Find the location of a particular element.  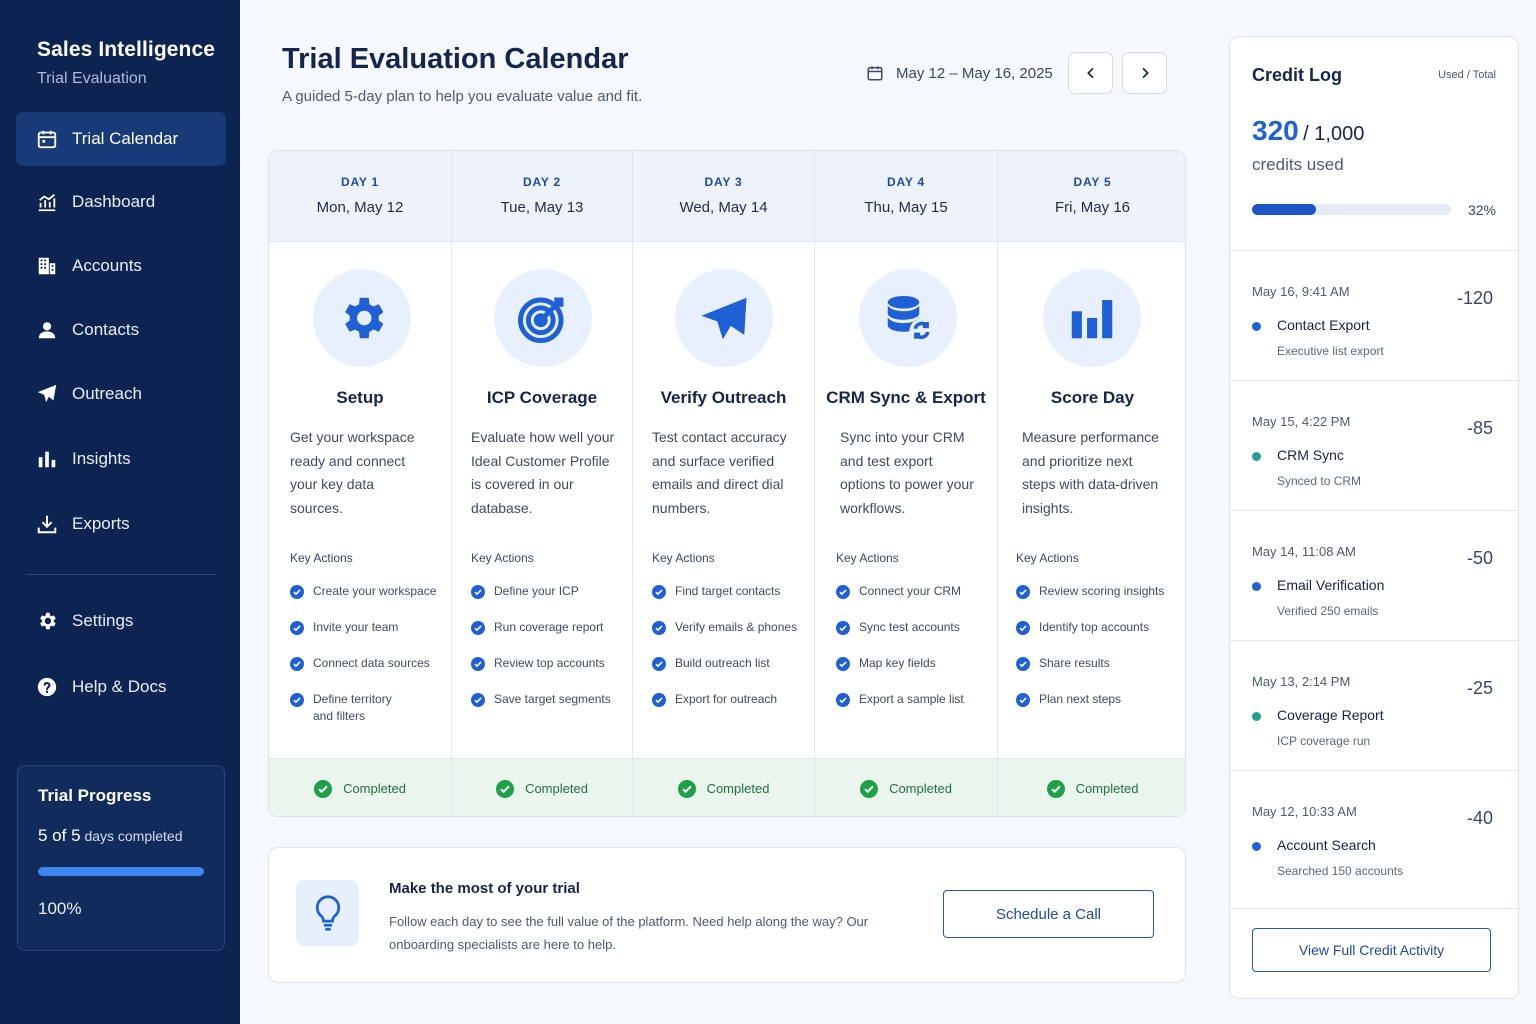

nav-item-contacts: Contacts is located at coordinates (121, 330).